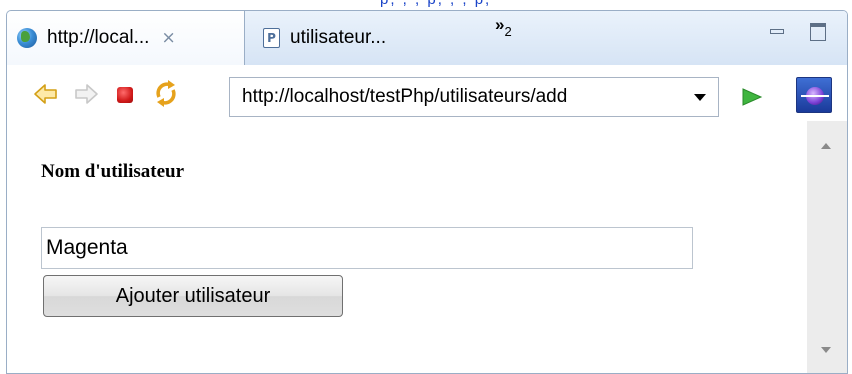 The width and height of the screenshot is (852, 374). I want to click on globe-icon, so click(27, 38).